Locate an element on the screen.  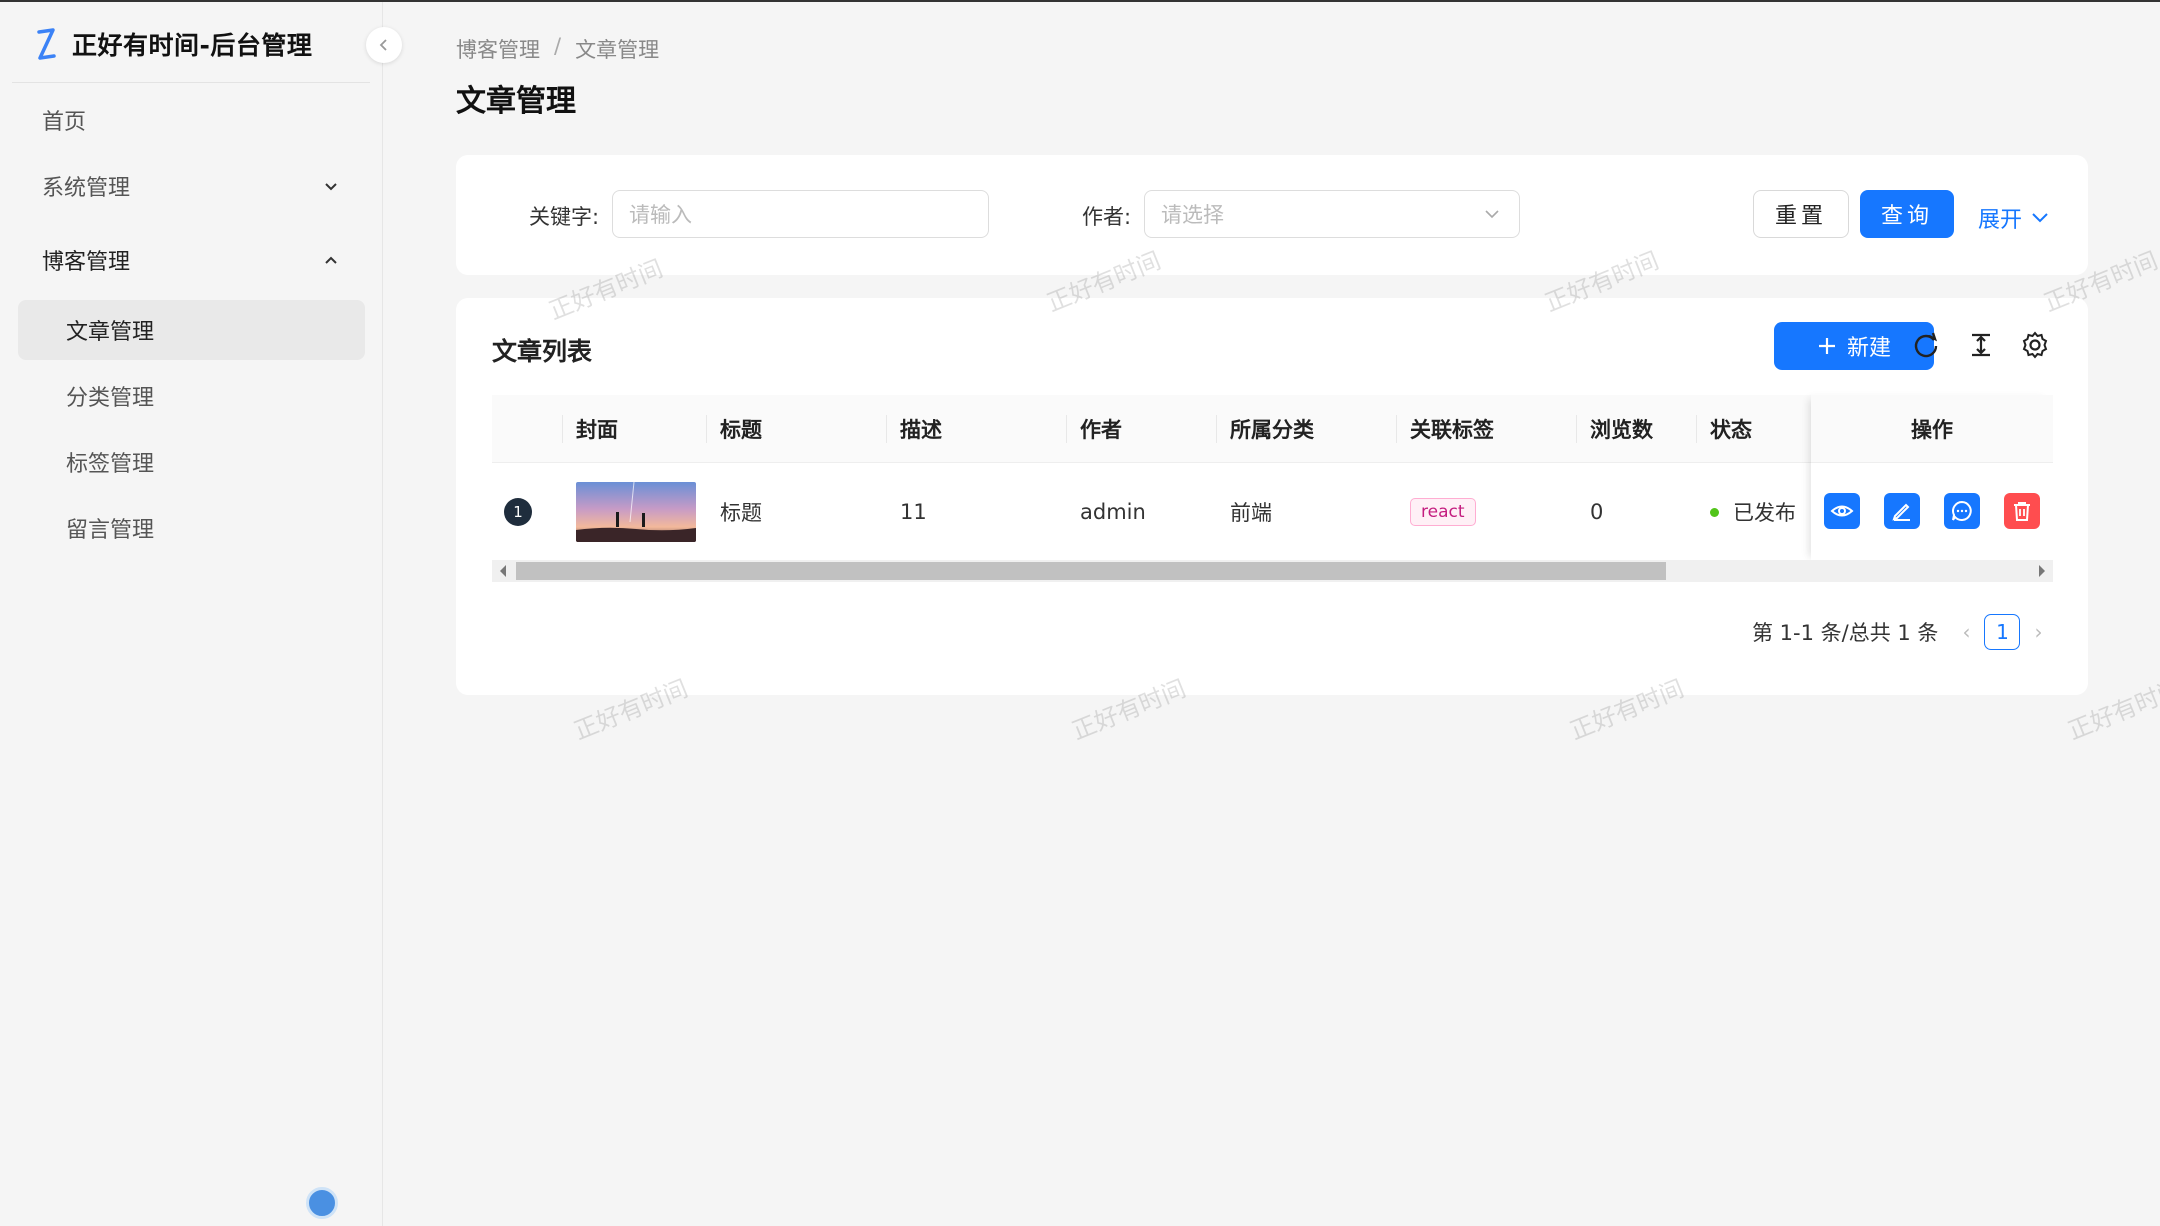
actions-column: 操作 is located at coordinates (1932, 478).